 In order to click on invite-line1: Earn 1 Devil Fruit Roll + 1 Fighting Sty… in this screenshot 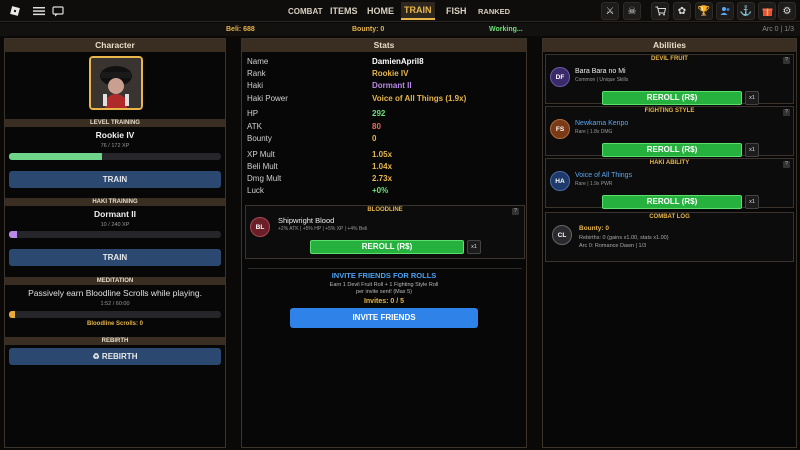, I will do `click(384, 285)`.